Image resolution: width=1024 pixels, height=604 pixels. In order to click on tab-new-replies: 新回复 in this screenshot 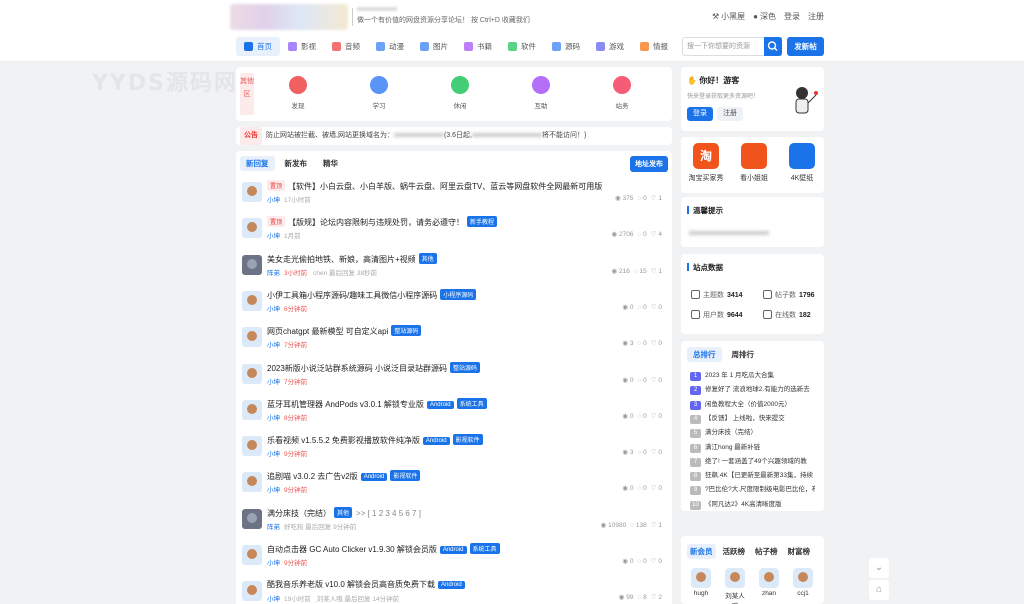, I will do `click(257, 163)`.